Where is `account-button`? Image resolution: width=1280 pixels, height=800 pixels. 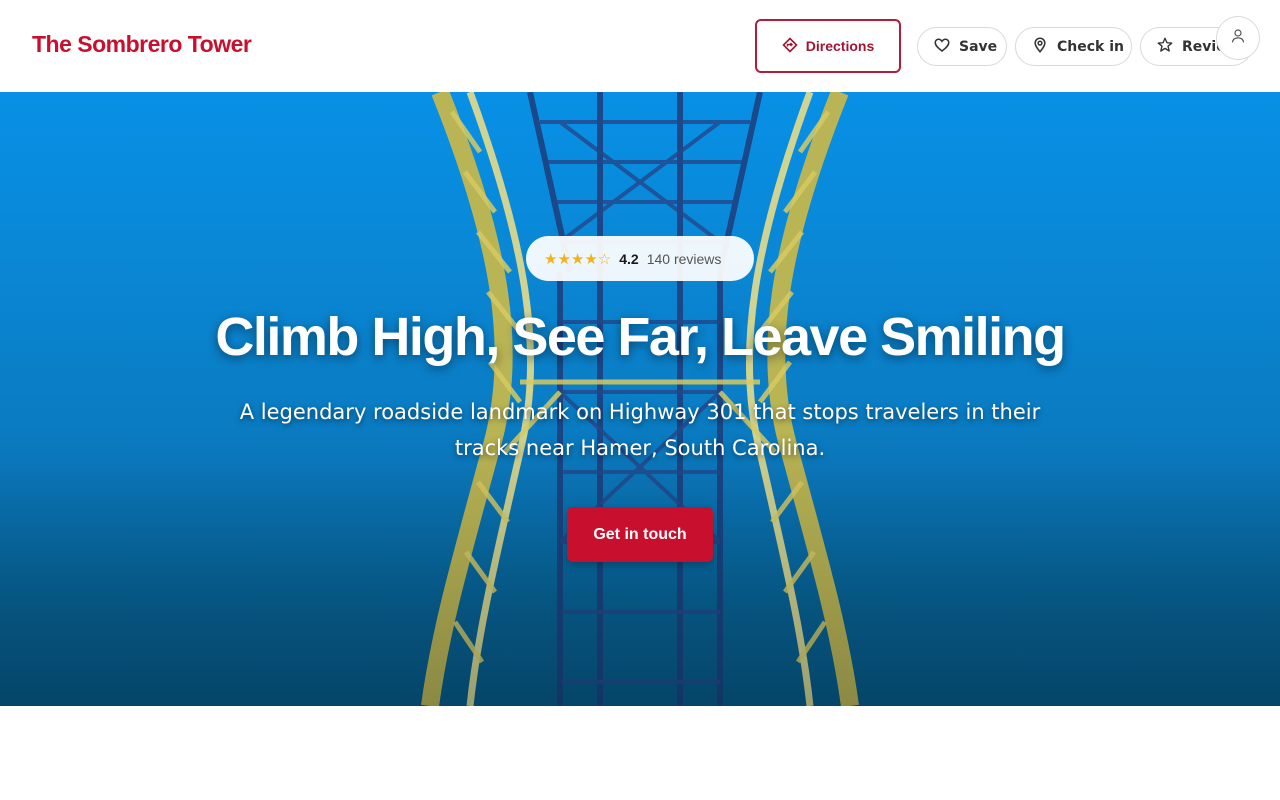 account-button is located at coordinates (1238, 38).